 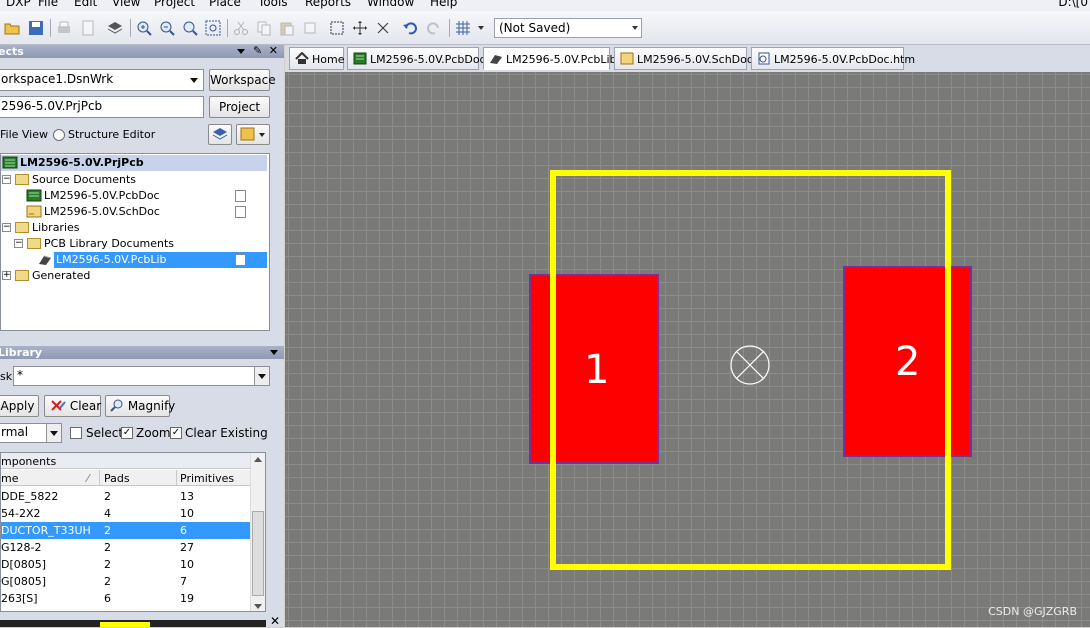 I want to click on main-toolbar: (Not Saved), so click(x=545, y=28).